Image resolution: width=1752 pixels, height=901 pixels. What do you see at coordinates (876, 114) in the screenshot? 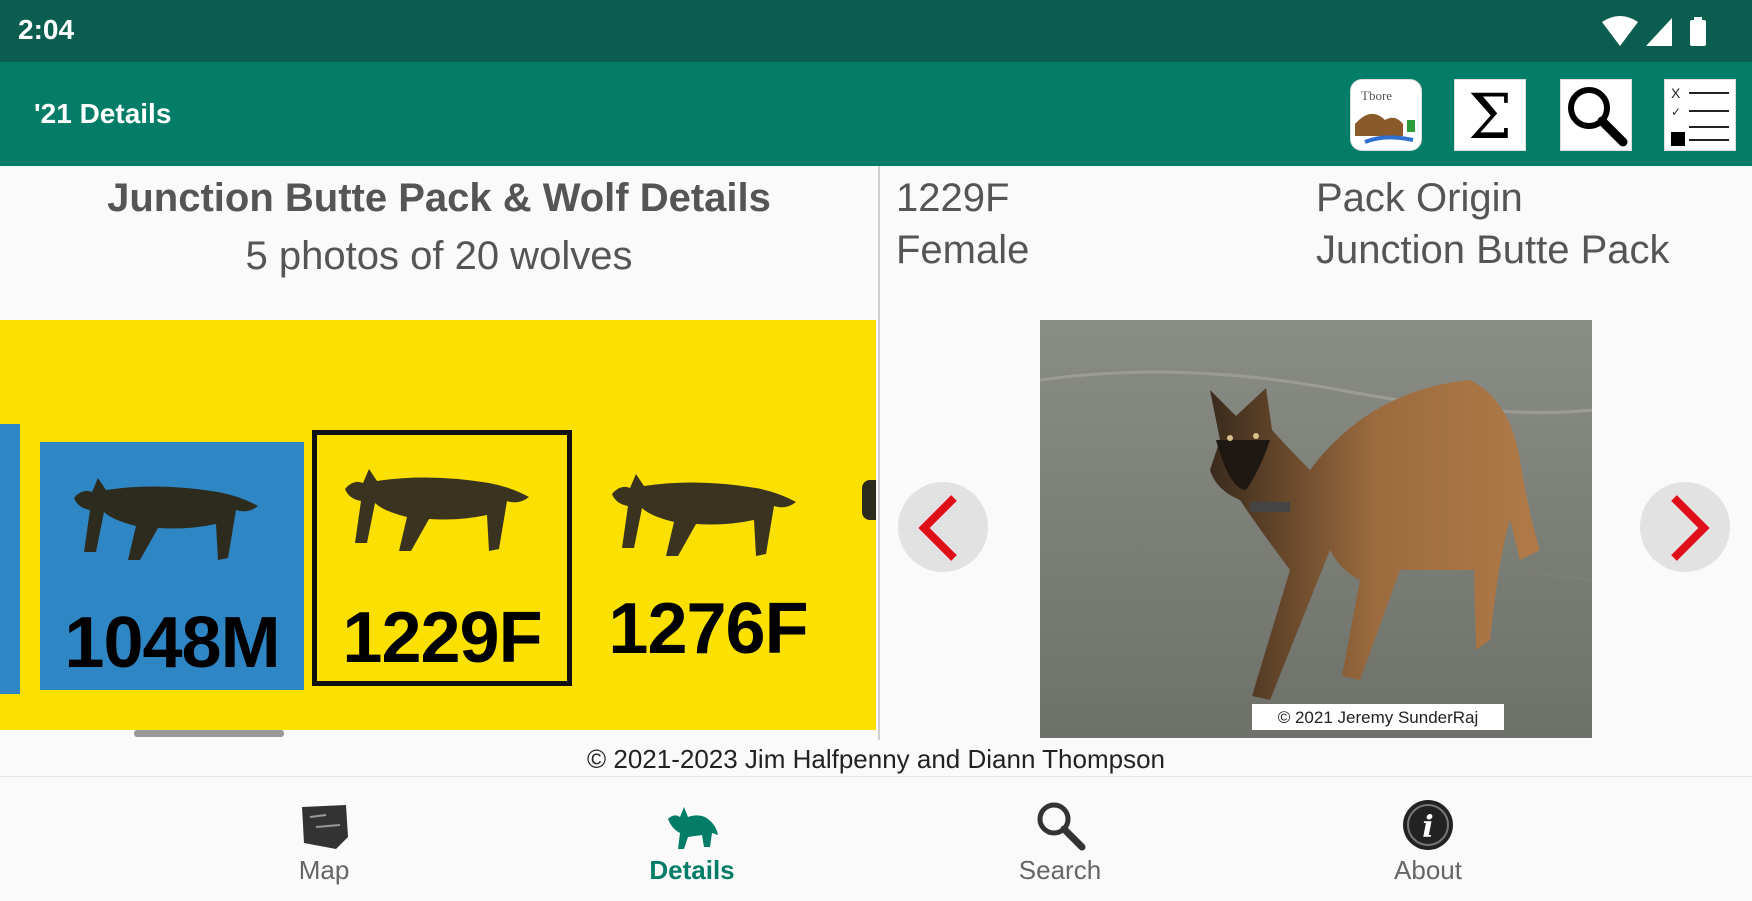
I see `app-bar: '21 Details Tbore Σ X ✓` at bounding box center [876, 114].